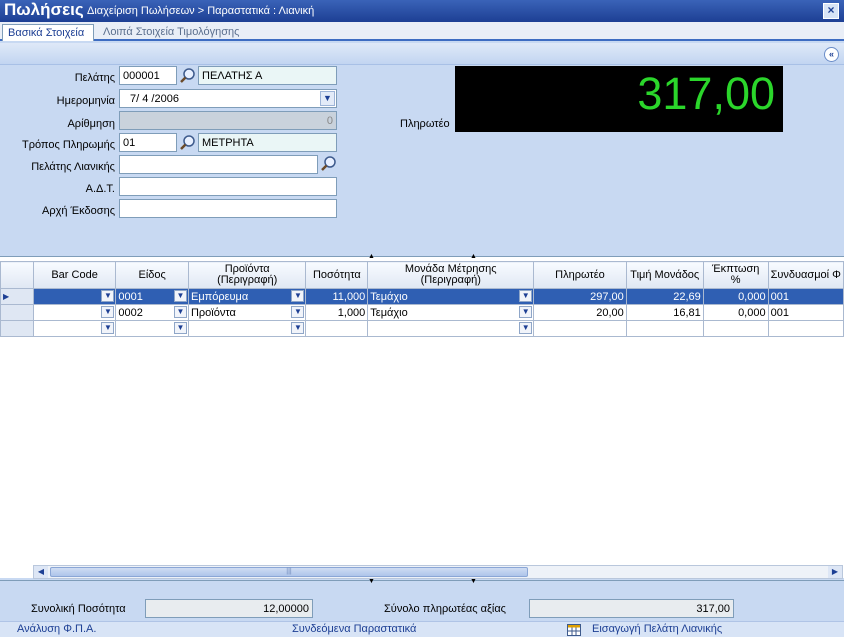  What do you see at coordinates (228, 186) in the screenshot?
I see `id-number-field` at bounding box center [228, 186].